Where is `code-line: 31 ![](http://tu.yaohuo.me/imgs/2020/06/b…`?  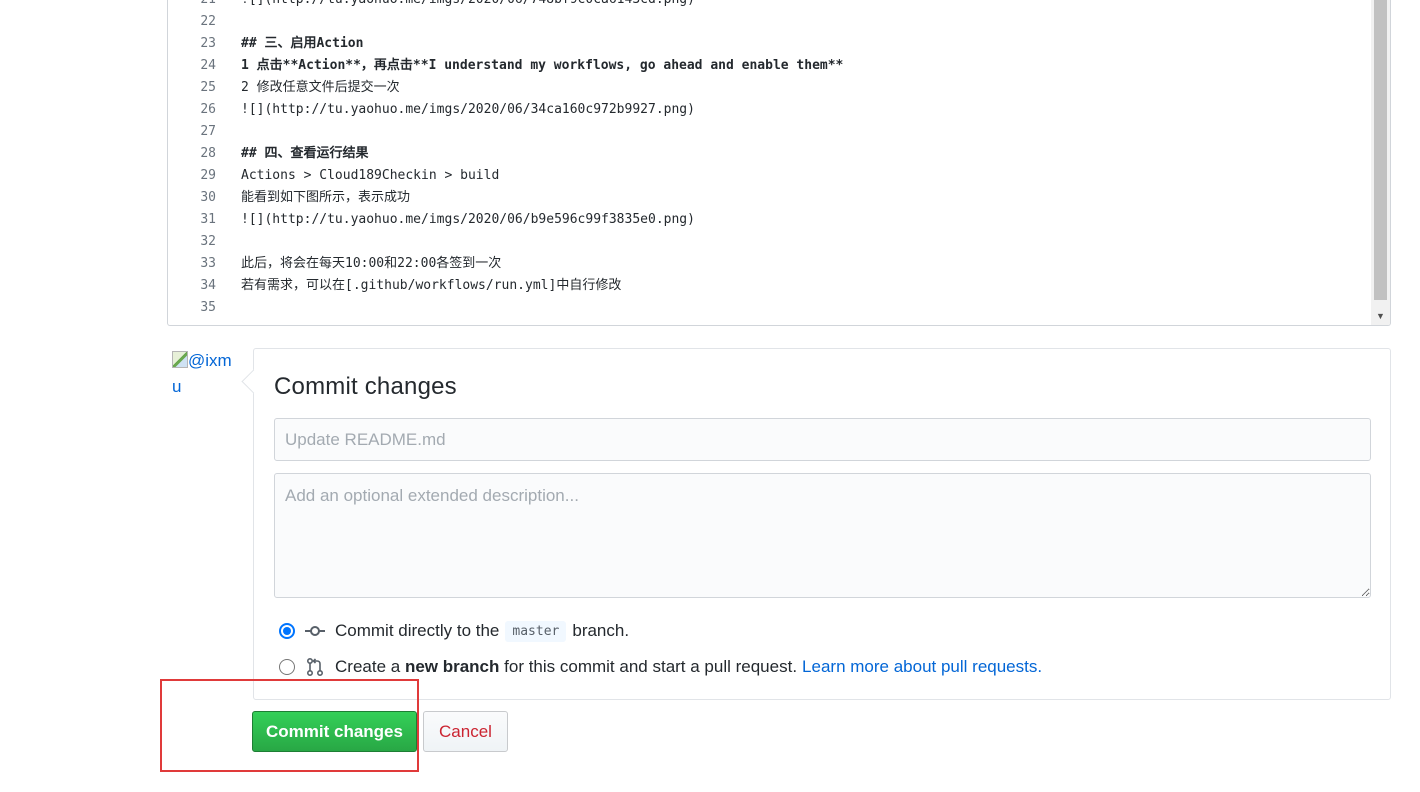
code-line: 31 ![](http://tu.yaohuo.me/imgs/2020/06/b… is located at coordinates (769, 220).